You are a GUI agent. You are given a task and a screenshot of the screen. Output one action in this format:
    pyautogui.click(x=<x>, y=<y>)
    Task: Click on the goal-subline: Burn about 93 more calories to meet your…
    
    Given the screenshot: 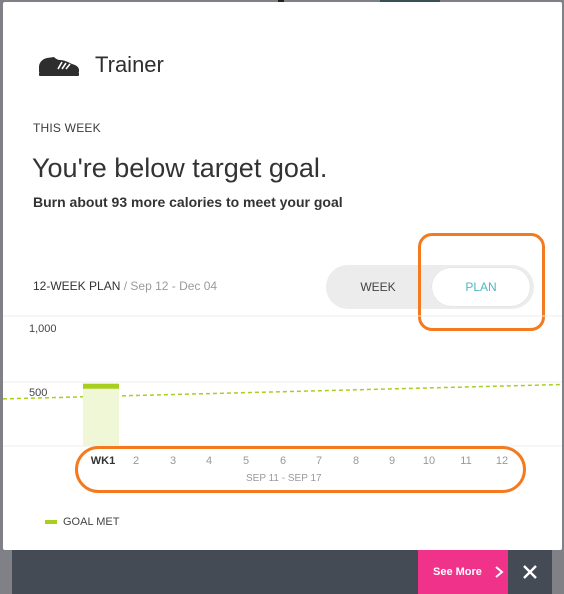 What is the action you would take?
    pyautogui.click(x=188, y=202)
    